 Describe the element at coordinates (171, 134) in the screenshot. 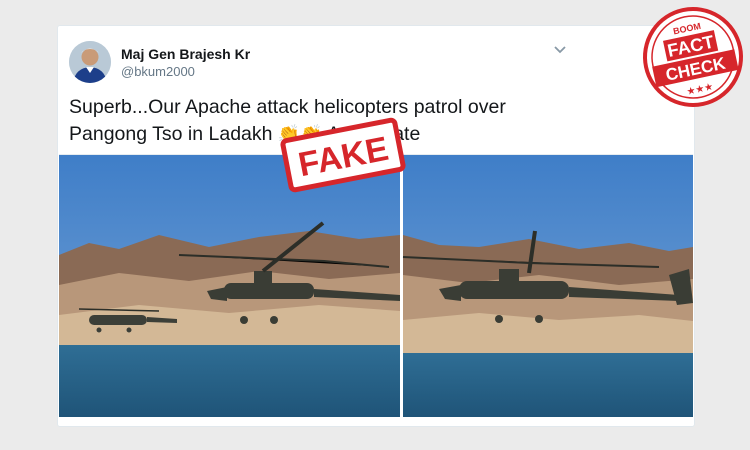

I see `tweet-text-location: Pangong Tso in Ladakh` at that location.